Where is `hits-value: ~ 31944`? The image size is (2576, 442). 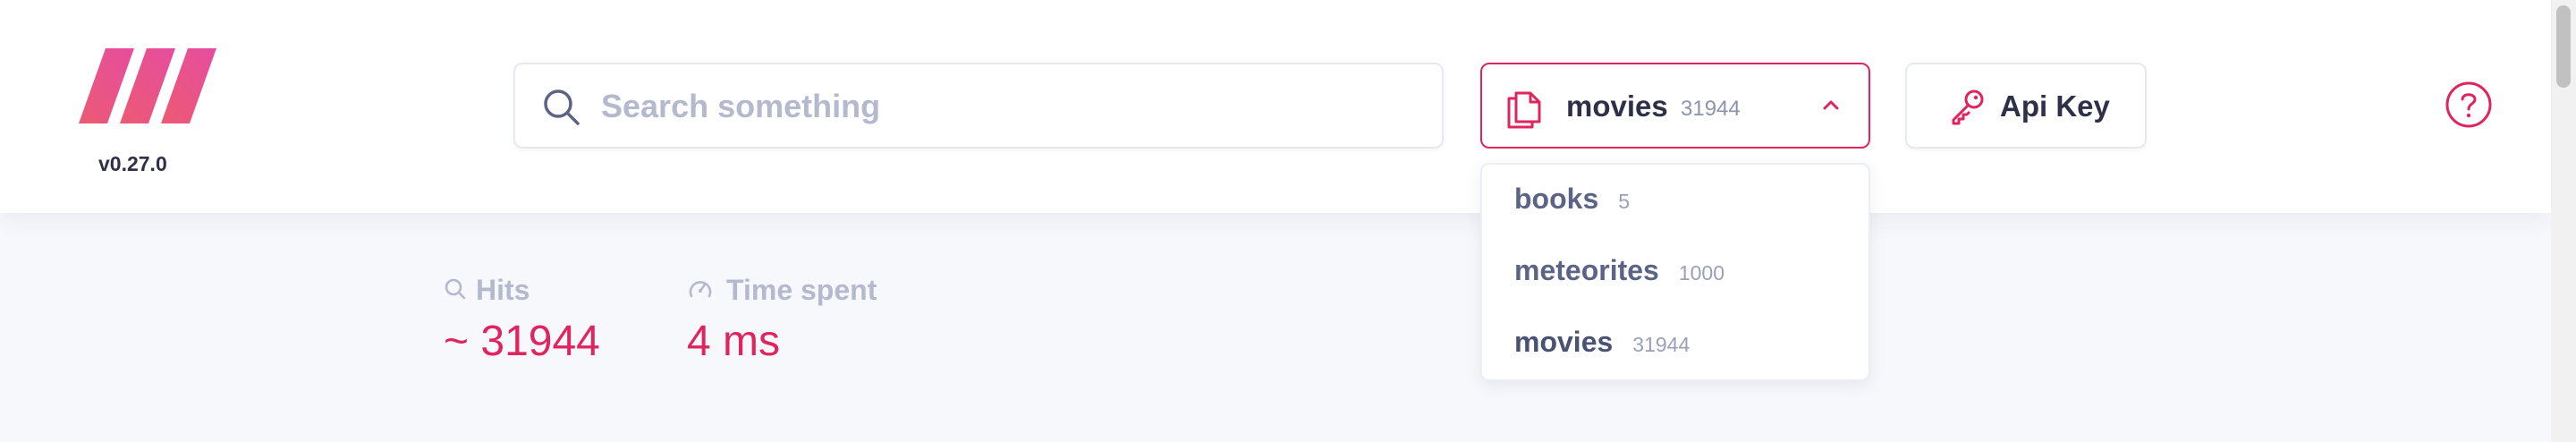
hits-value: ~ 31944 is located at coordinates (522, 341).